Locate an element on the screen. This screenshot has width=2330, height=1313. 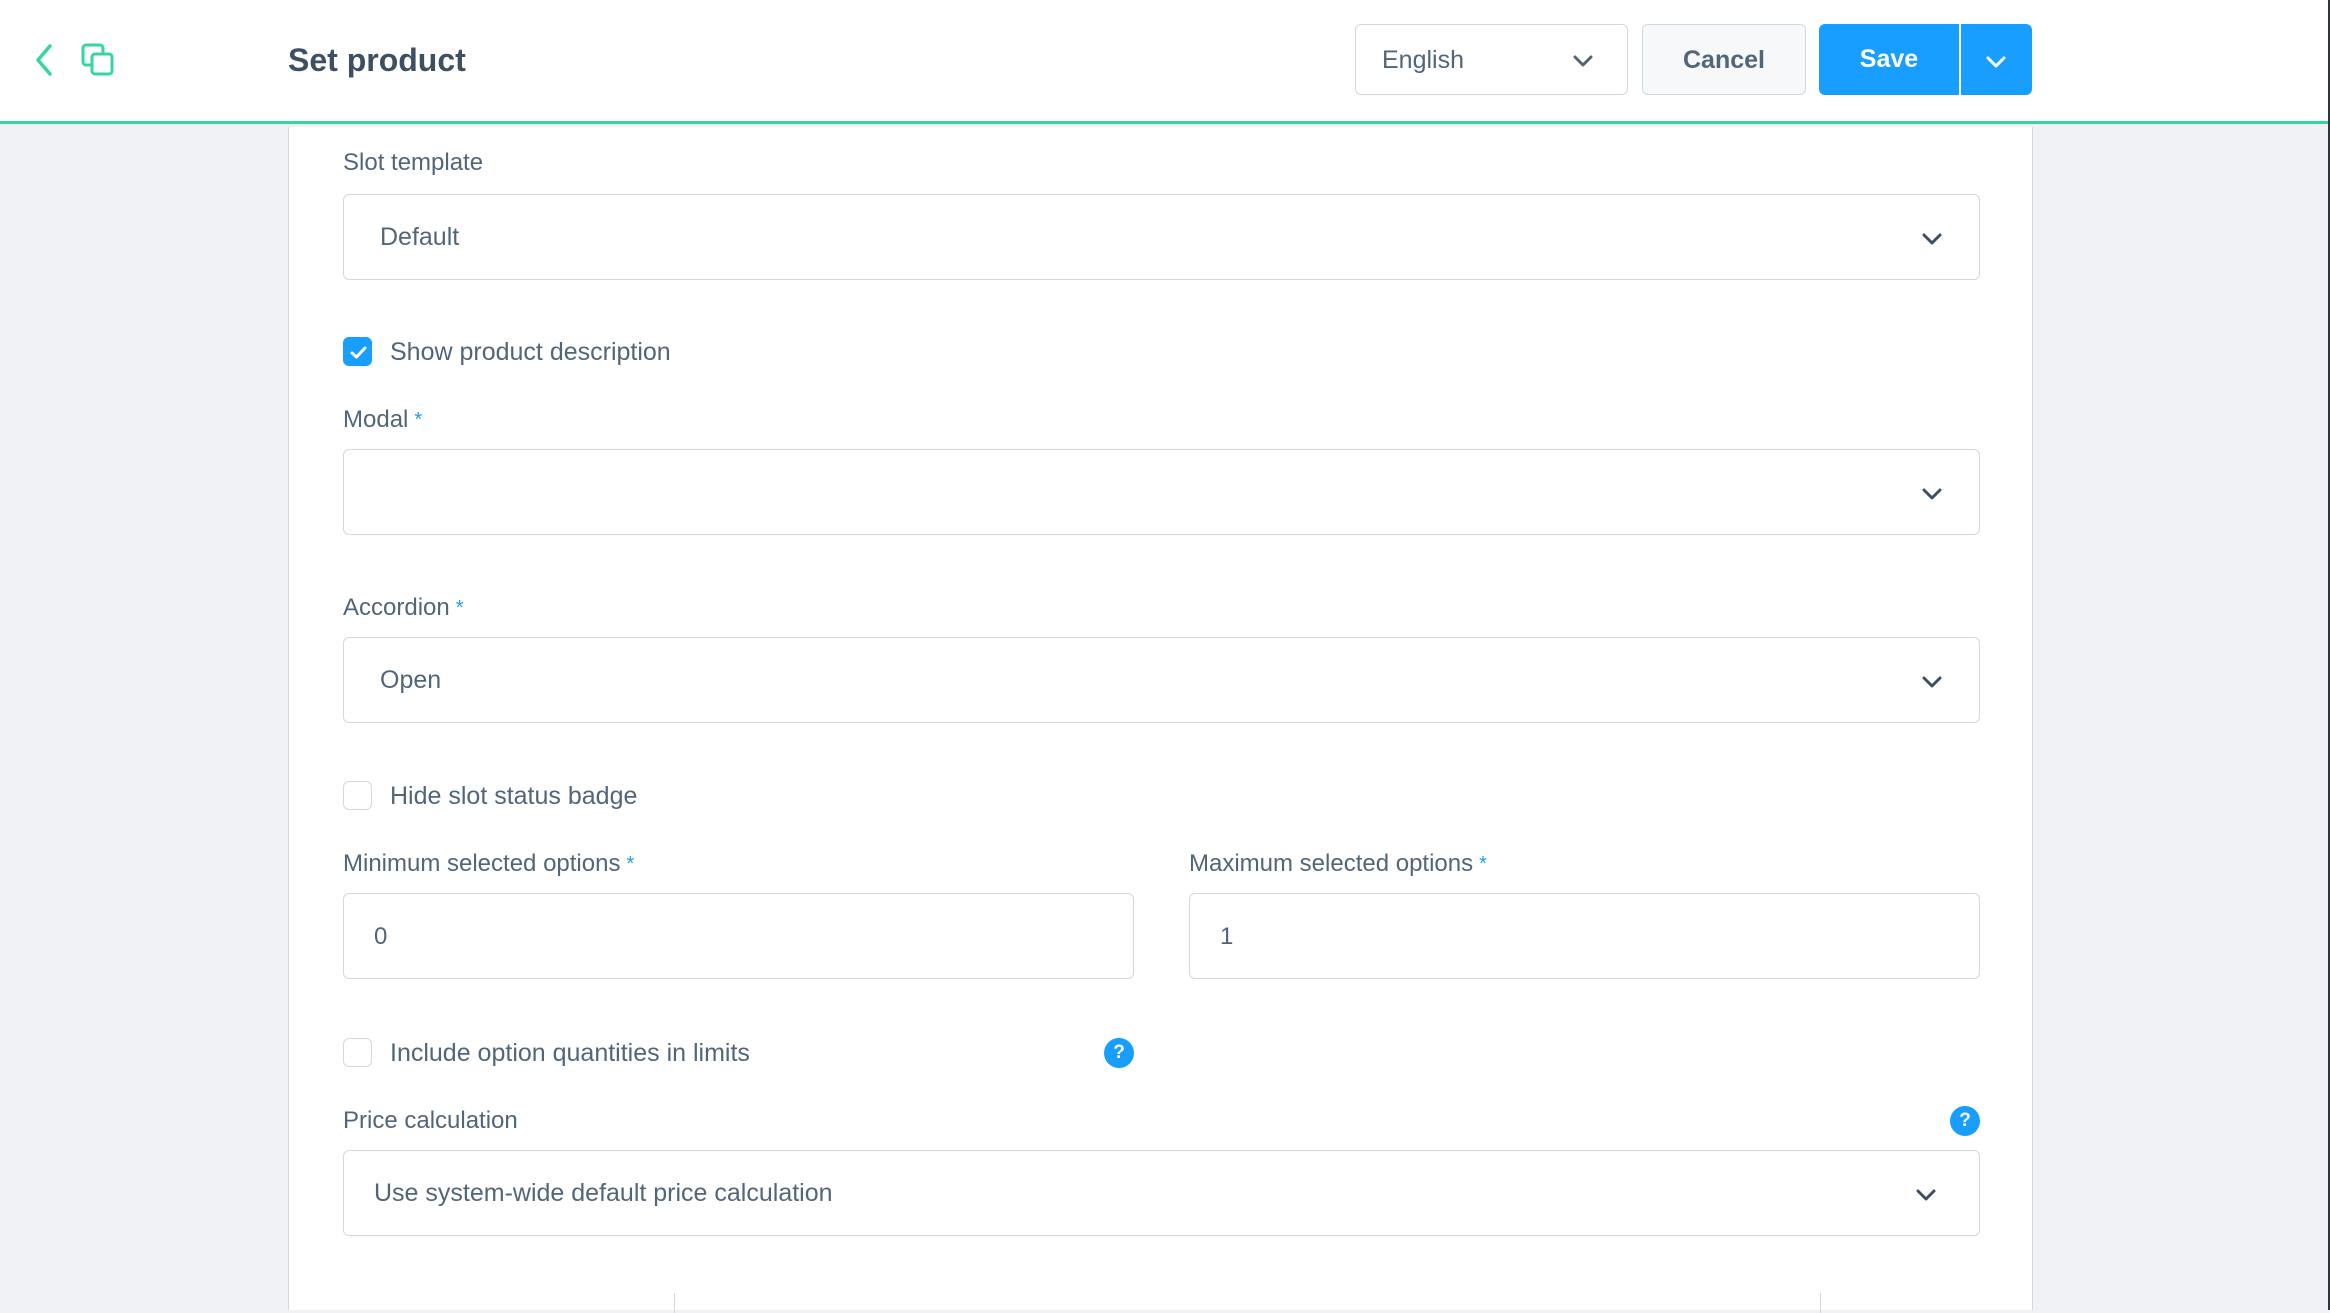
accordion-value: Open is located at coordinates (411, 680).